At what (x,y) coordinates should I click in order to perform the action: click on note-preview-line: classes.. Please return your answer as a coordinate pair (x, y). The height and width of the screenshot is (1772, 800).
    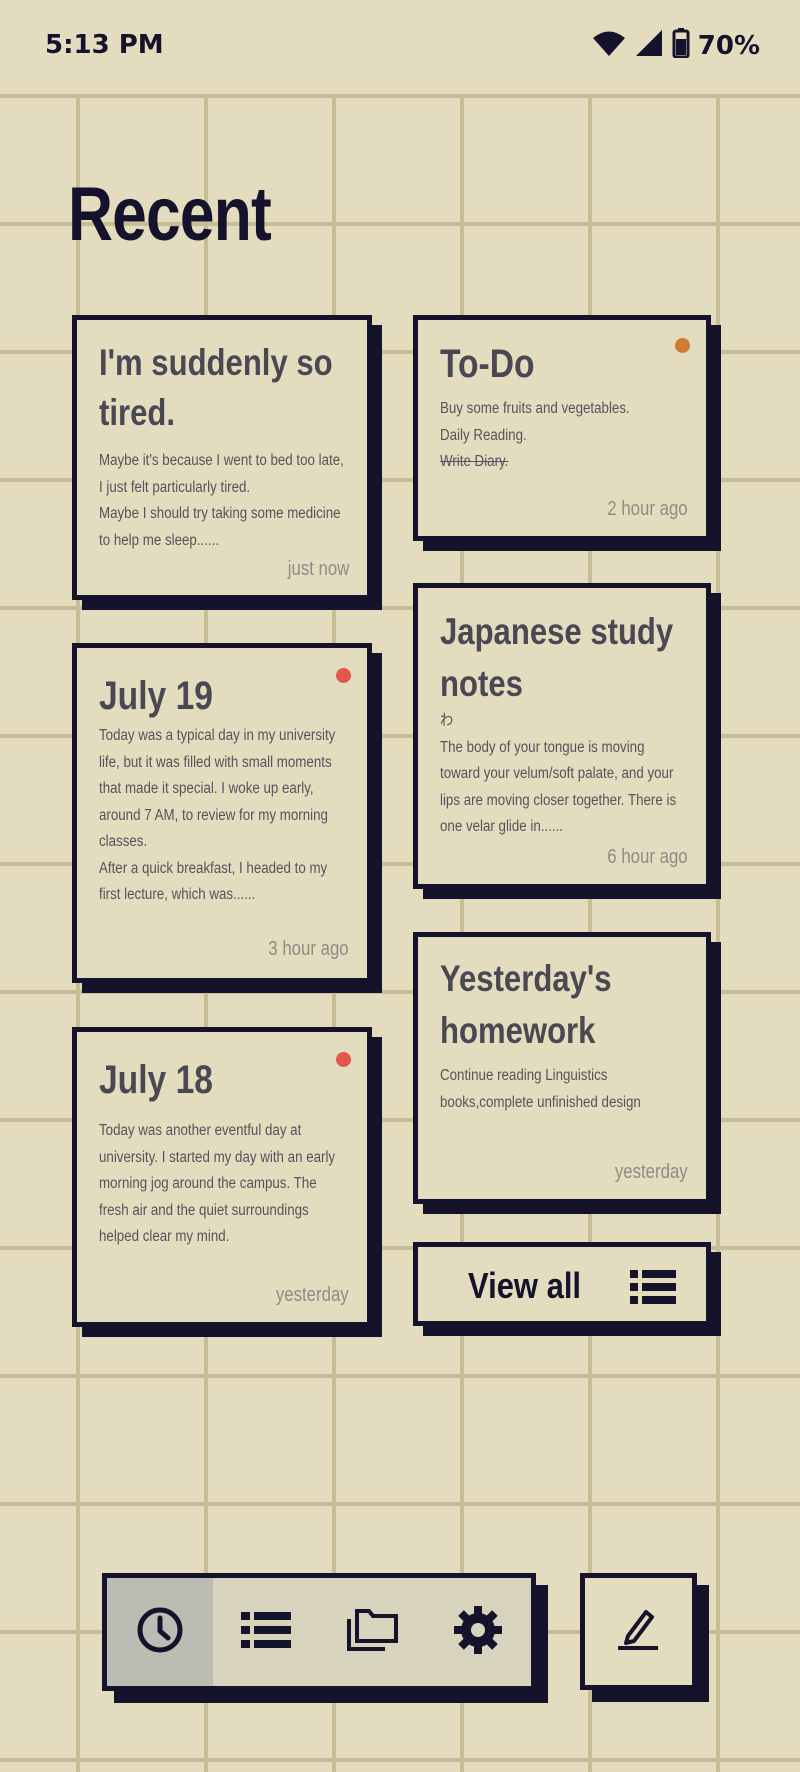
    Looking at the image, I should click on (123, 841).